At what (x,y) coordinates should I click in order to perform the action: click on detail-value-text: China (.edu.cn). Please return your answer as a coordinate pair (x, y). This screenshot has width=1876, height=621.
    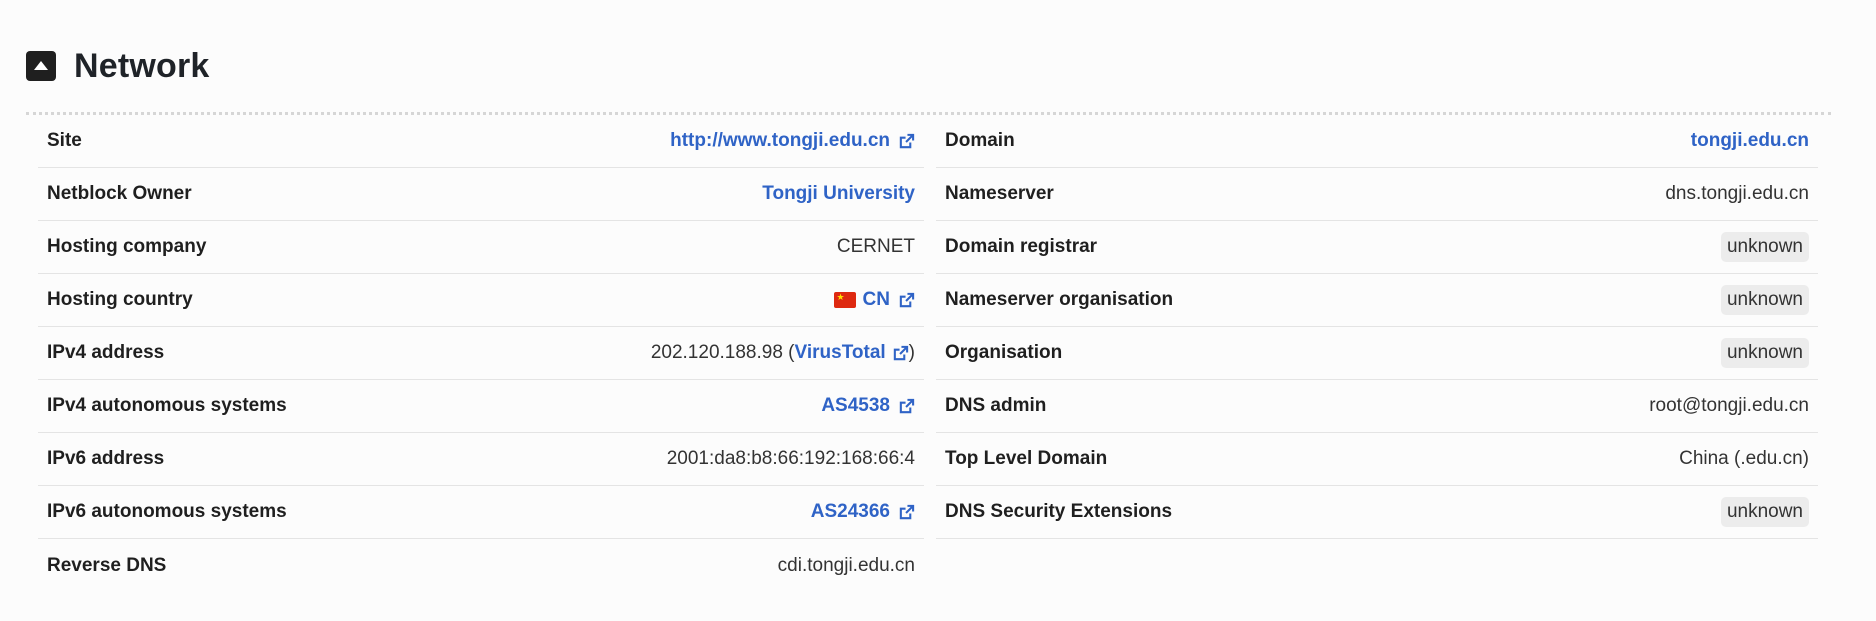
    Looking at the image, I should click on (1744, 458).